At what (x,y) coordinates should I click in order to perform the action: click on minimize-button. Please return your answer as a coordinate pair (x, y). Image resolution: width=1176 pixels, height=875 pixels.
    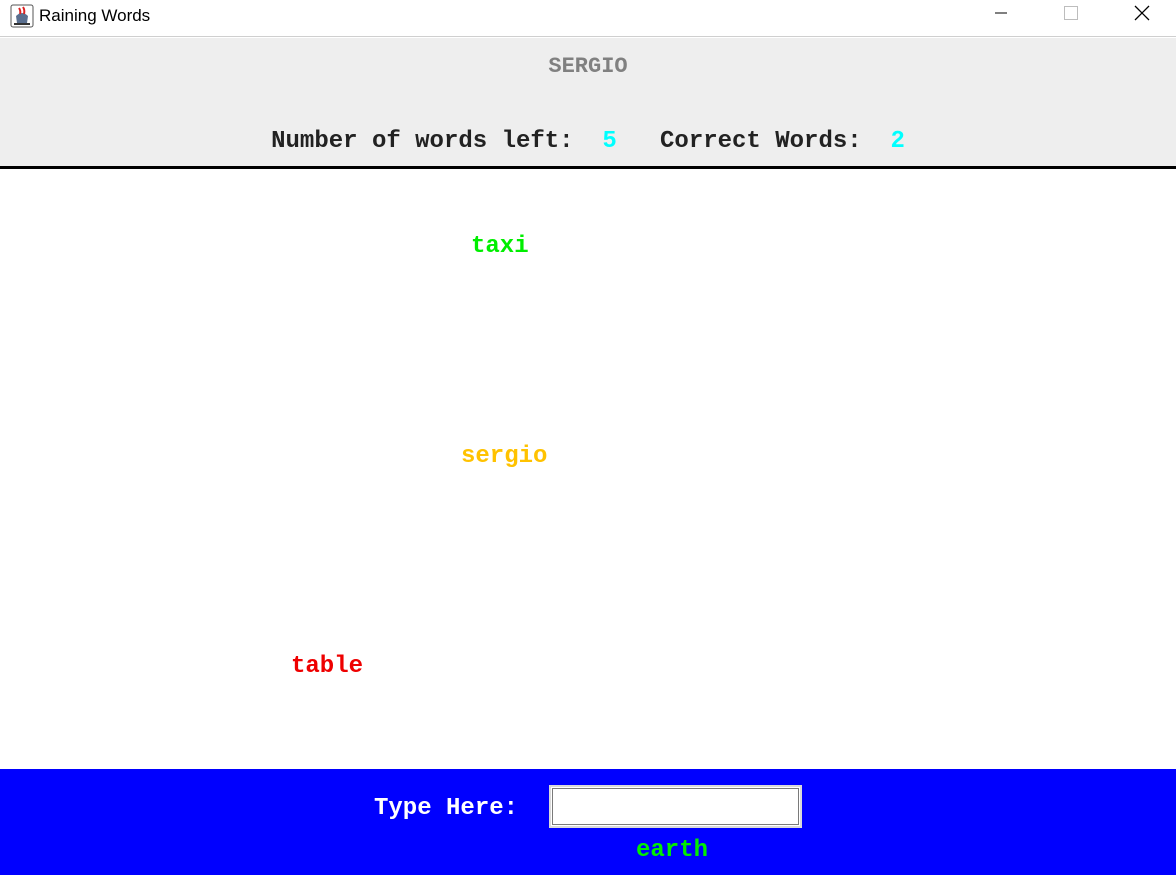
    Looking at the image, I should click on (1001, 15).